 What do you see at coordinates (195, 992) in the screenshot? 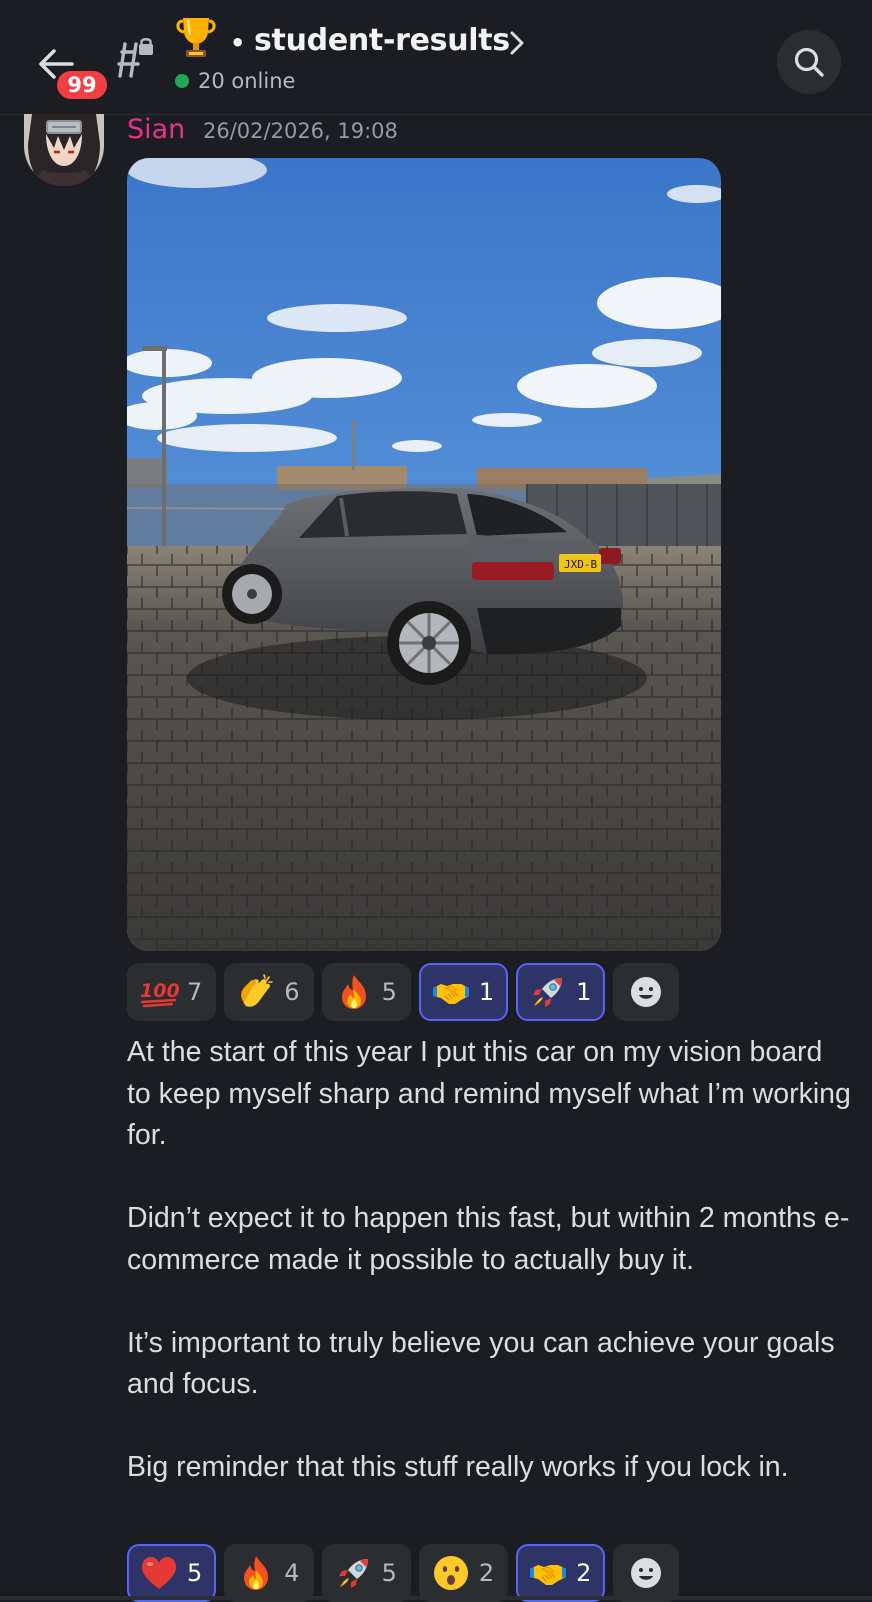
I see `reaction-count: 7` at bounding box center [195, 992].